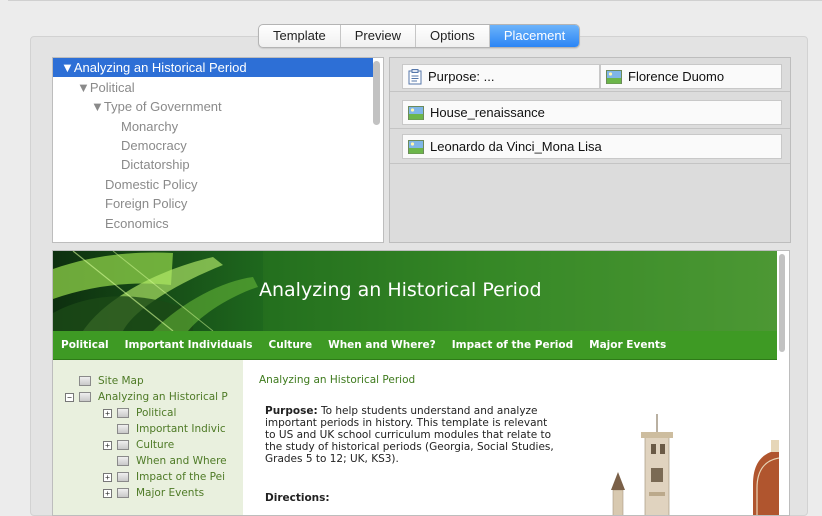  I want to click on nav-impact-of-the-period: Impact of the Period, so click(512, 345).